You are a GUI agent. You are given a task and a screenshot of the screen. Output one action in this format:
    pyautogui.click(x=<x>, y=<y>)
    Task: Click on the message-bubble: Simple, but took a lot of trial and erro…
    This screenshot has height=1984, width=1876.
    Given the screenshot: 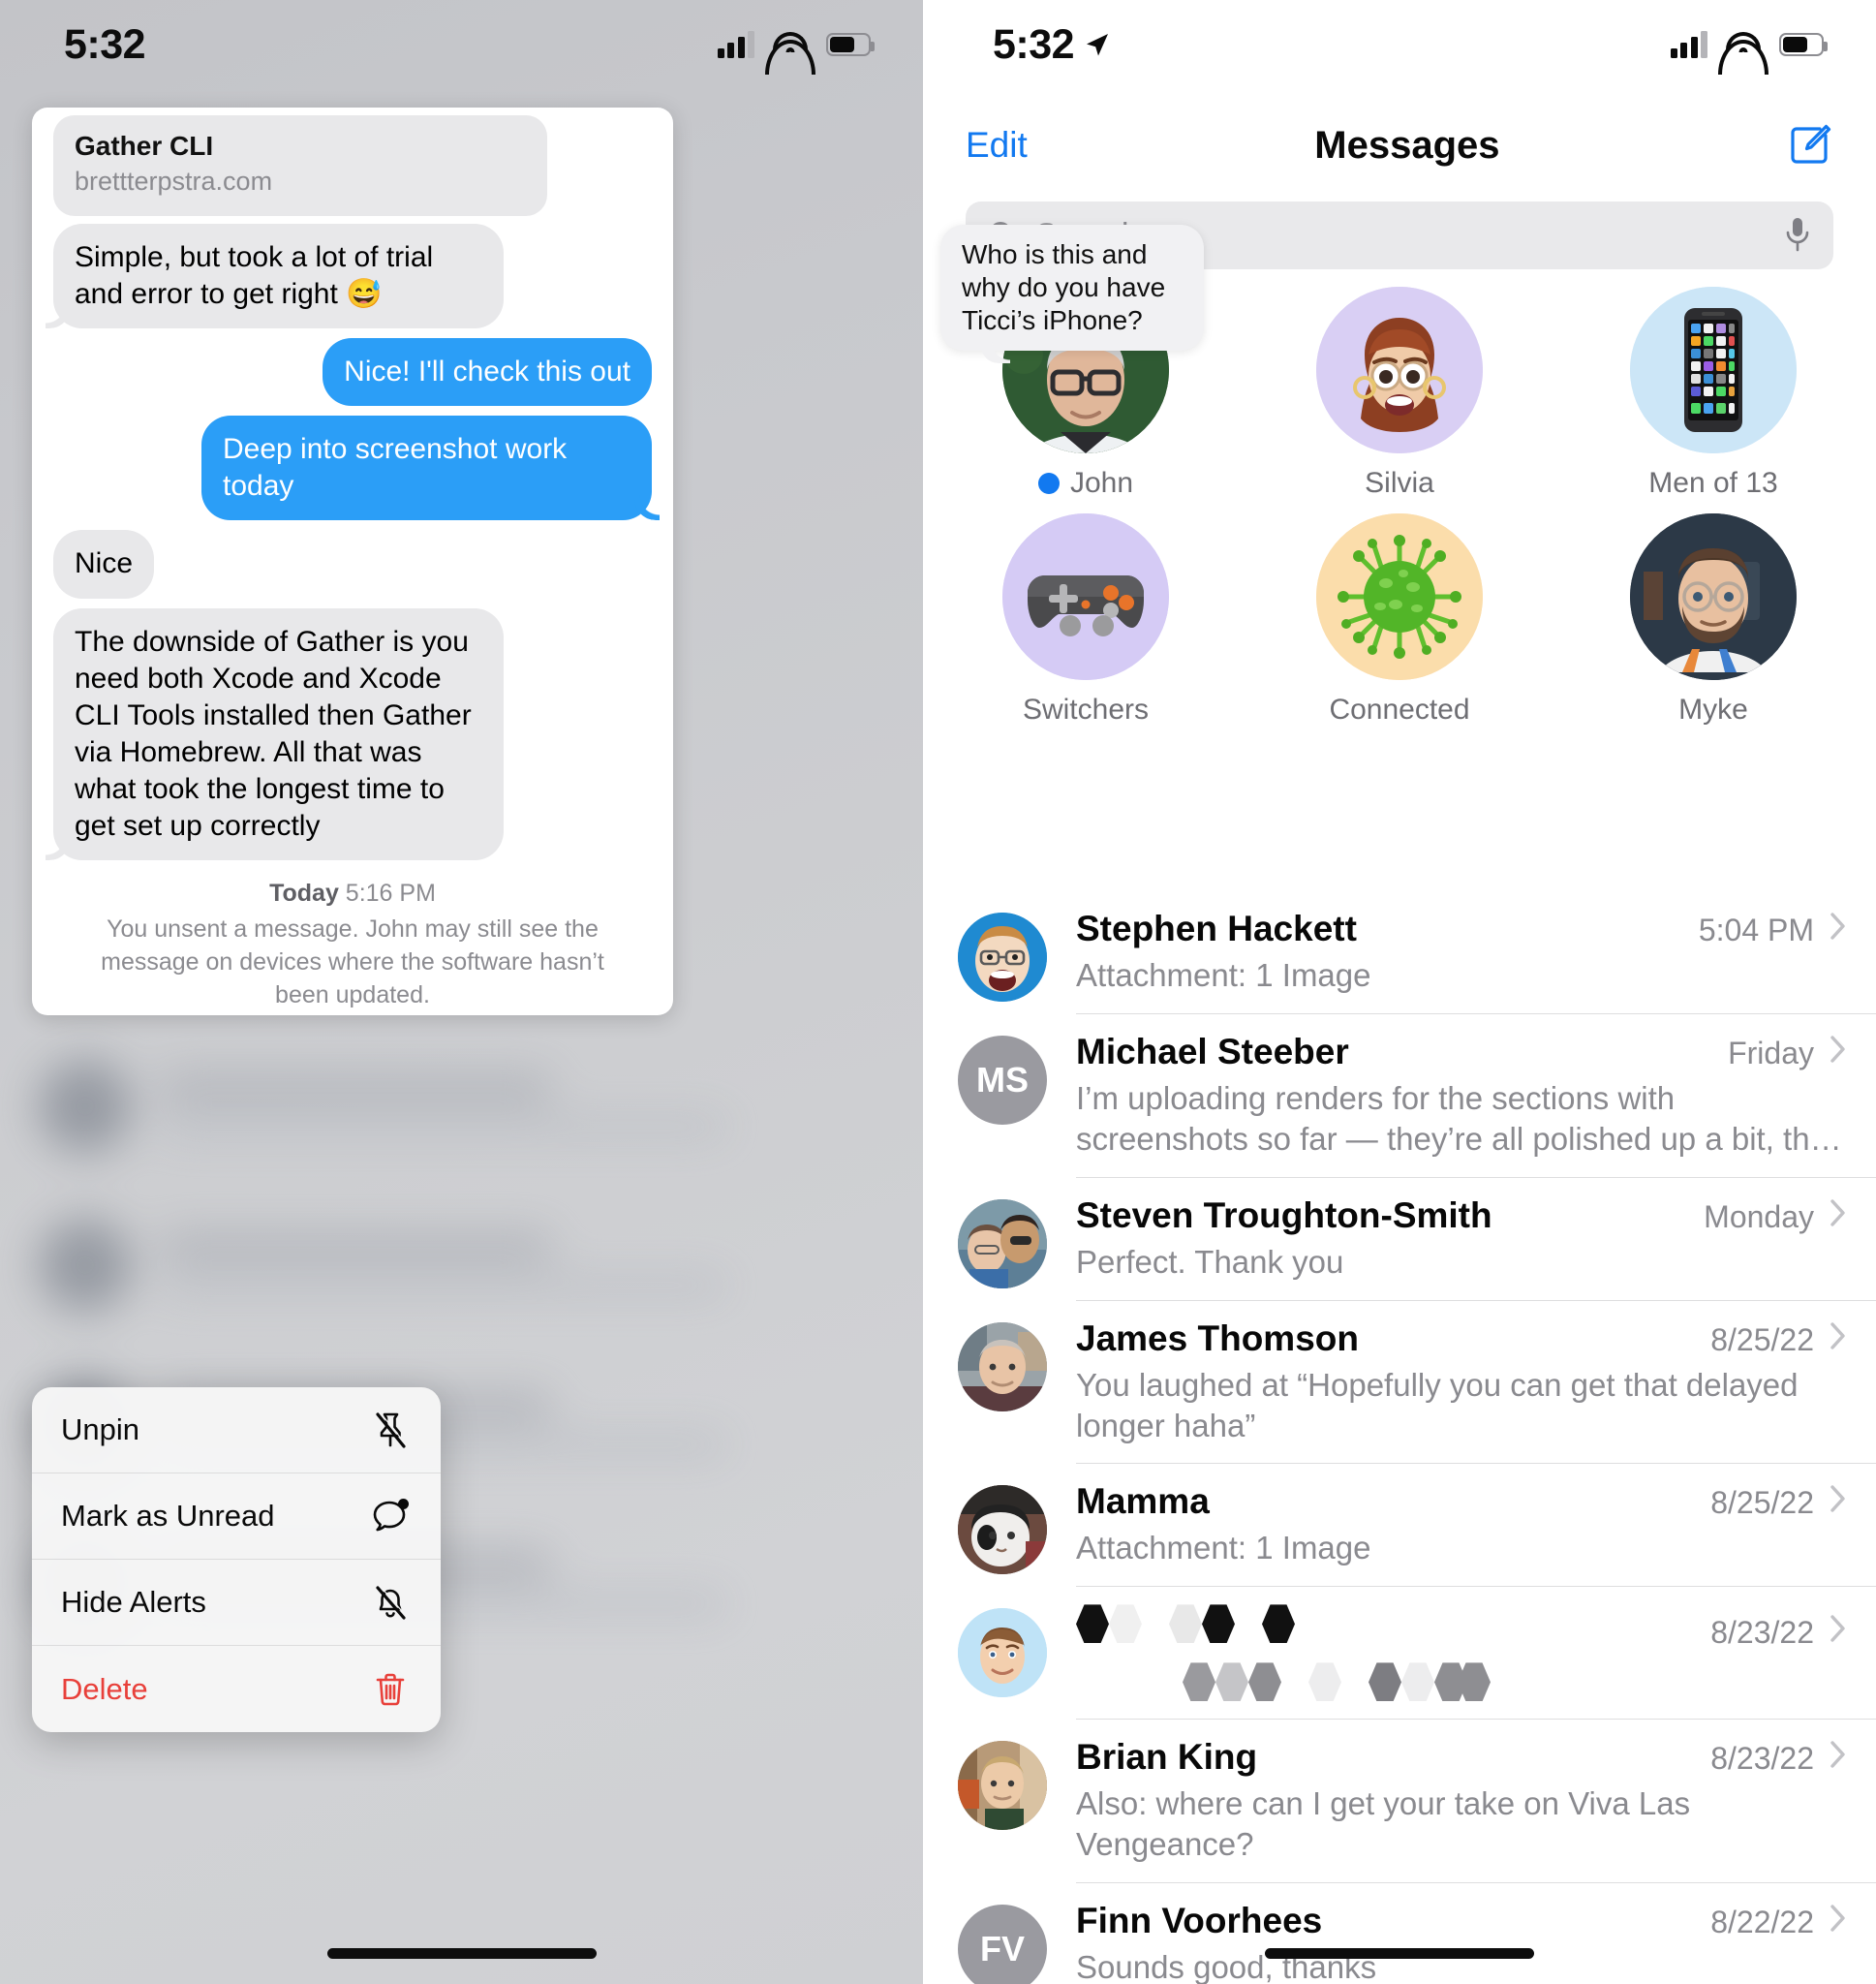 What is the action you would take?
    pyautogui.click(x=278, y=276)
    